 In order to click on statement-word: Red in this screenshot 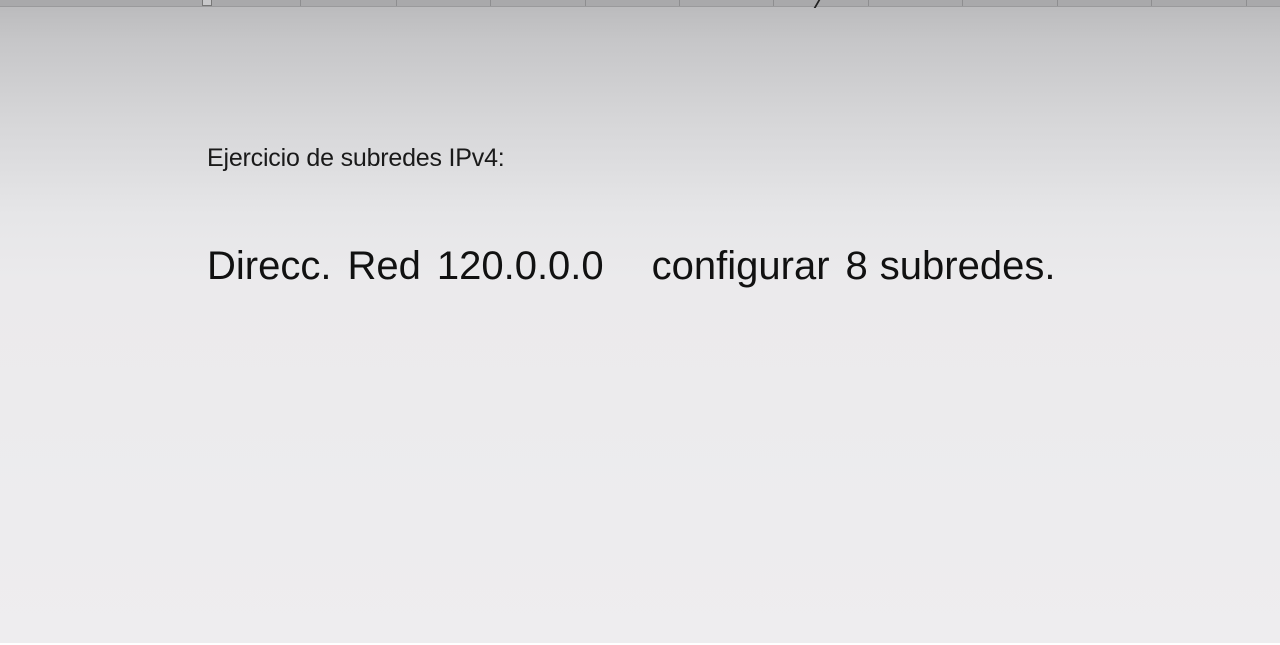, I will do `click(384, 266)`.